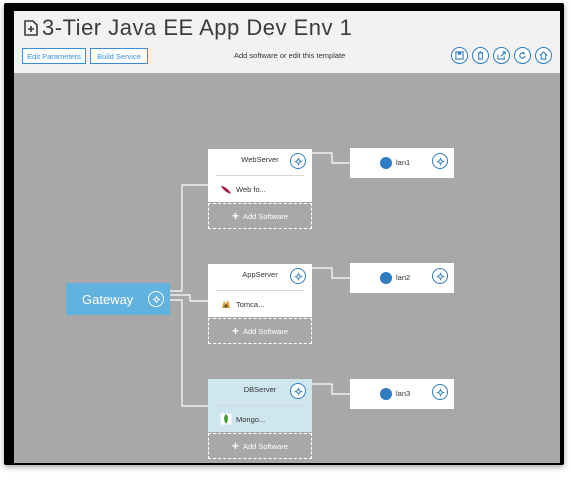 The image size is (571, 480). Describe the element at coordinates (226, 304) in the screenshot. I see `tomcat-icon` at that location.